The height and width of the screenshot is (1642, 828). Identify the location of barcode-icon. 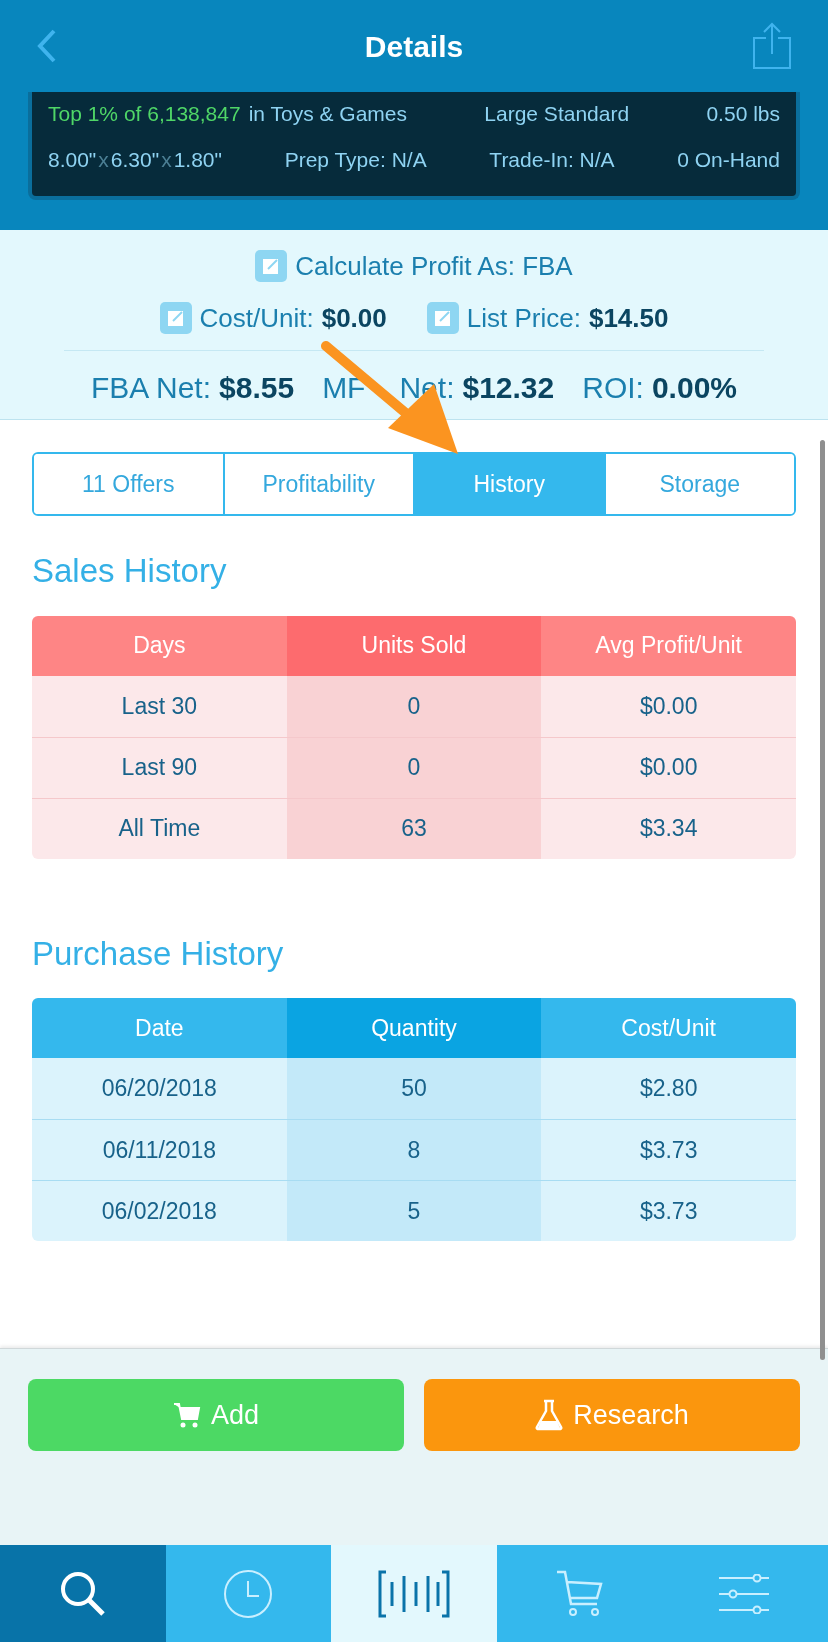
(414, 1593).